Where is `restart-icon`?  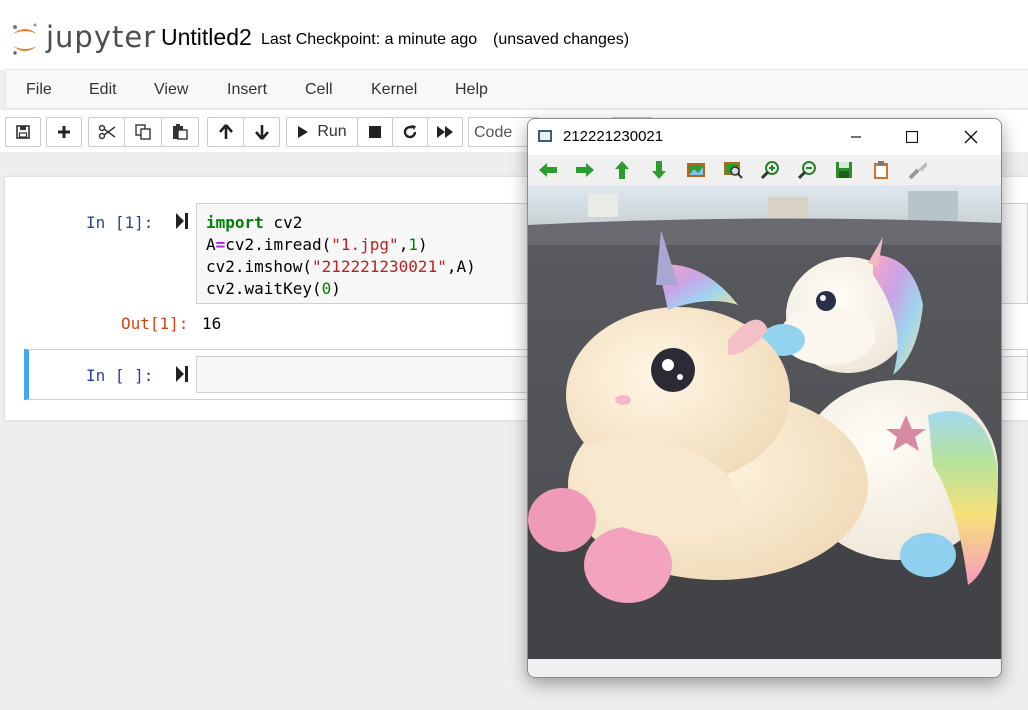
restart-icon is located at coordinates (410, 132).